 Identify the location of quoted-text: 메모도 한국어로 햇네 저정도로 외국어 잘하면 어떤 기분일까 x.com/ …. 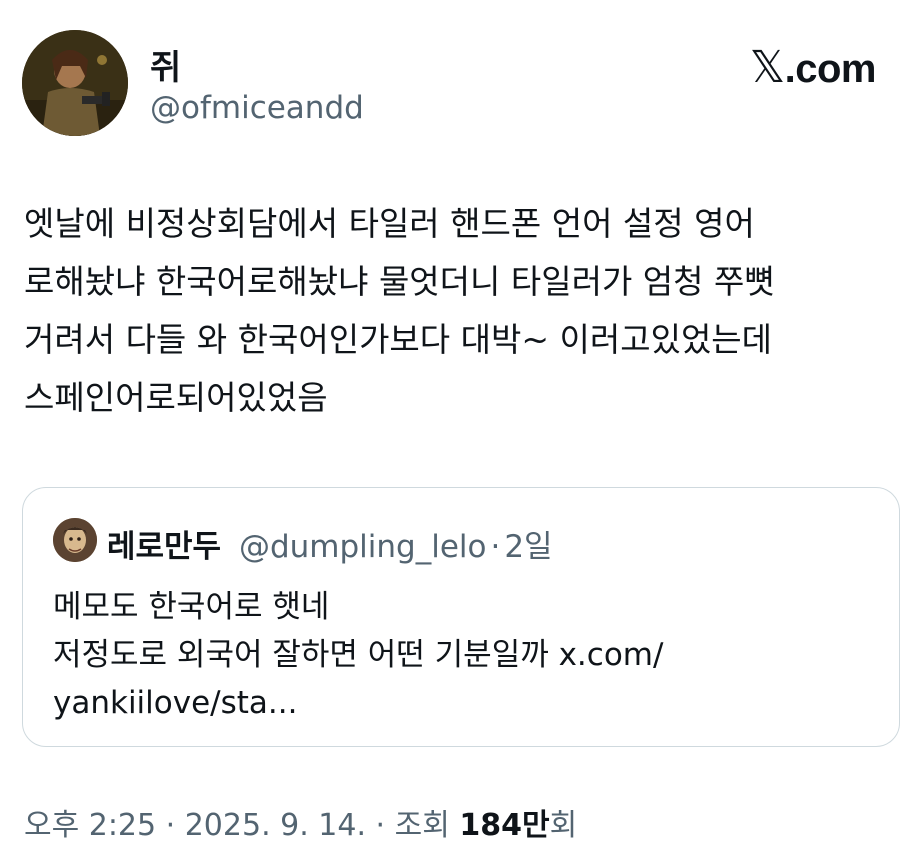
(358, 655).